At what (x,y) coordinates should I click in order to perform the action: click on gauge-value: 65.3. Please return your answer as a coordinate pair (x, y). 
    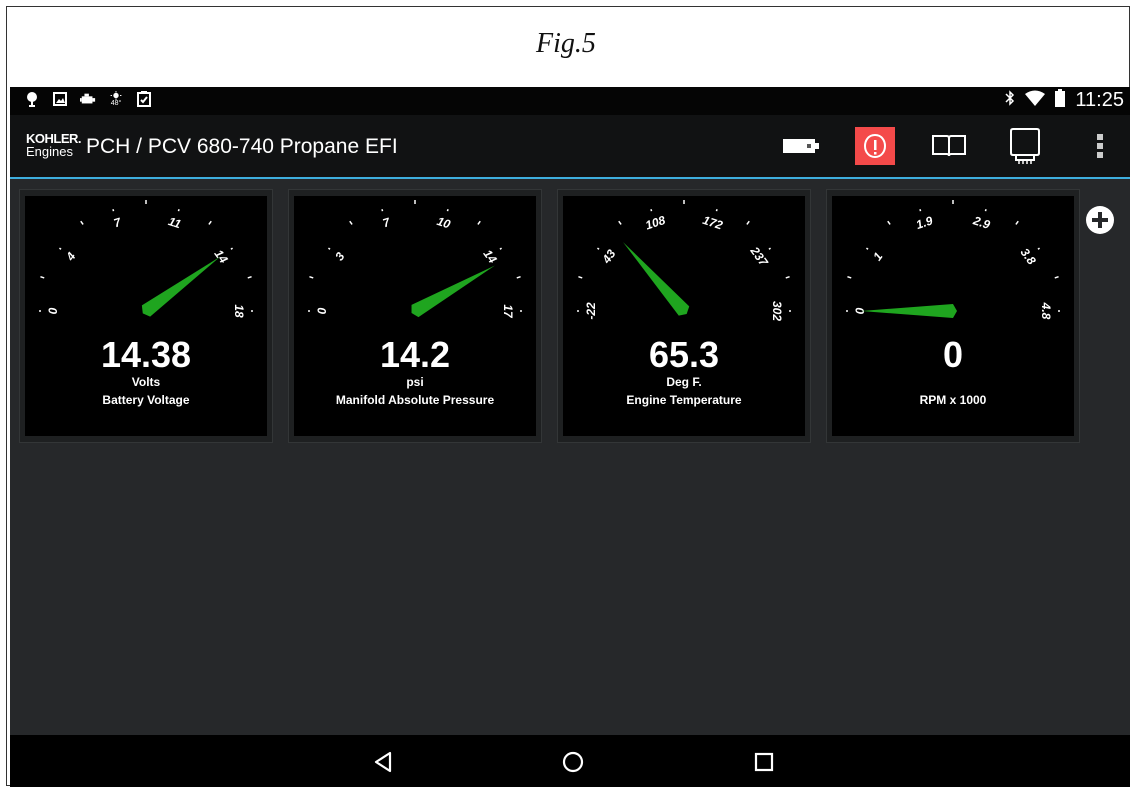
    Looking at the image, I should click on (684, 354).